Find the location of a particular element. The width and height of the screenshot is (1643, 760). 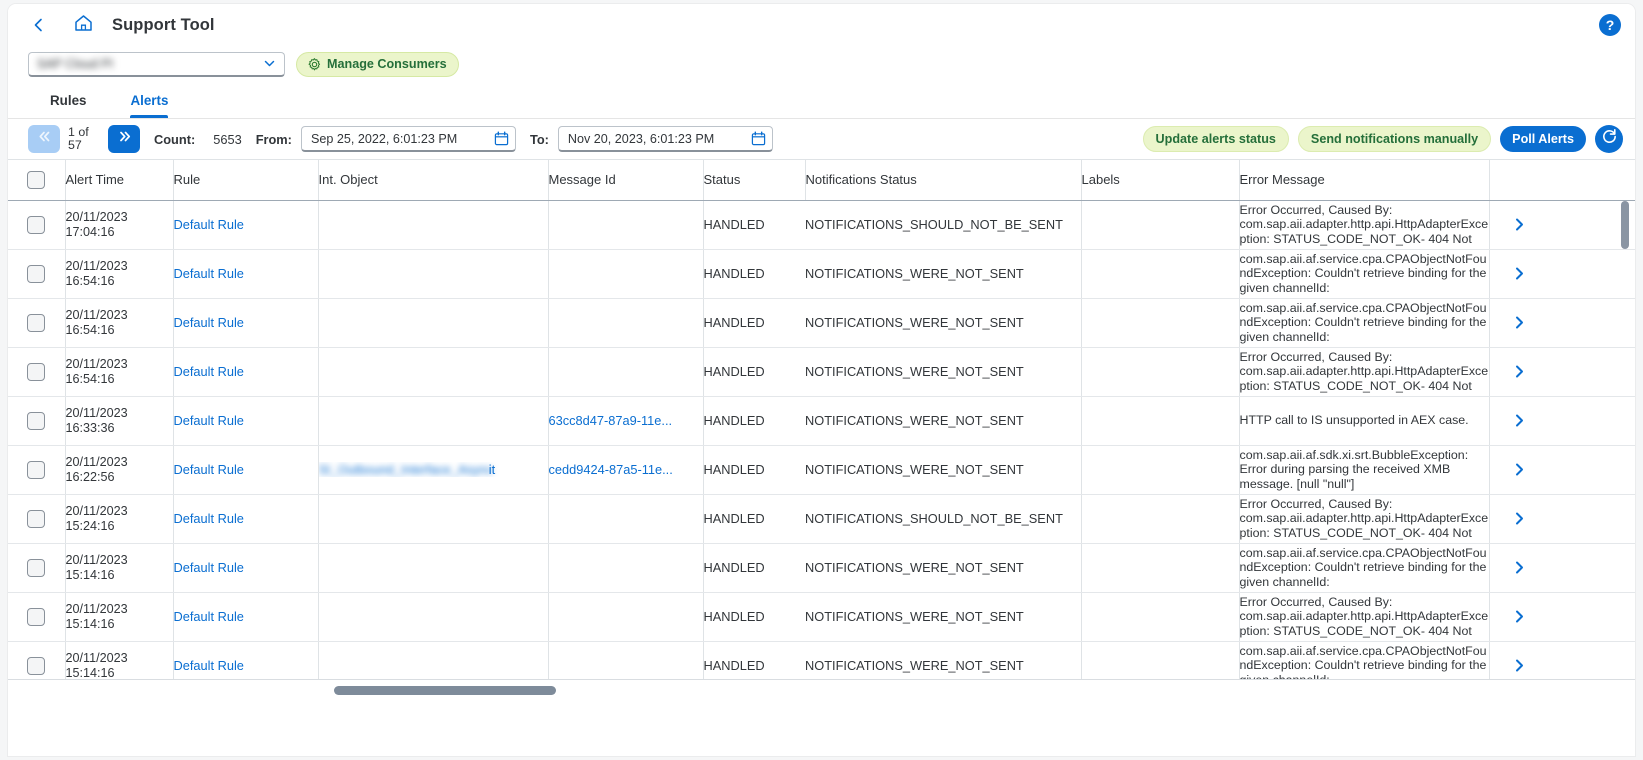

refresh-button is located at coordinates (1609, 139).